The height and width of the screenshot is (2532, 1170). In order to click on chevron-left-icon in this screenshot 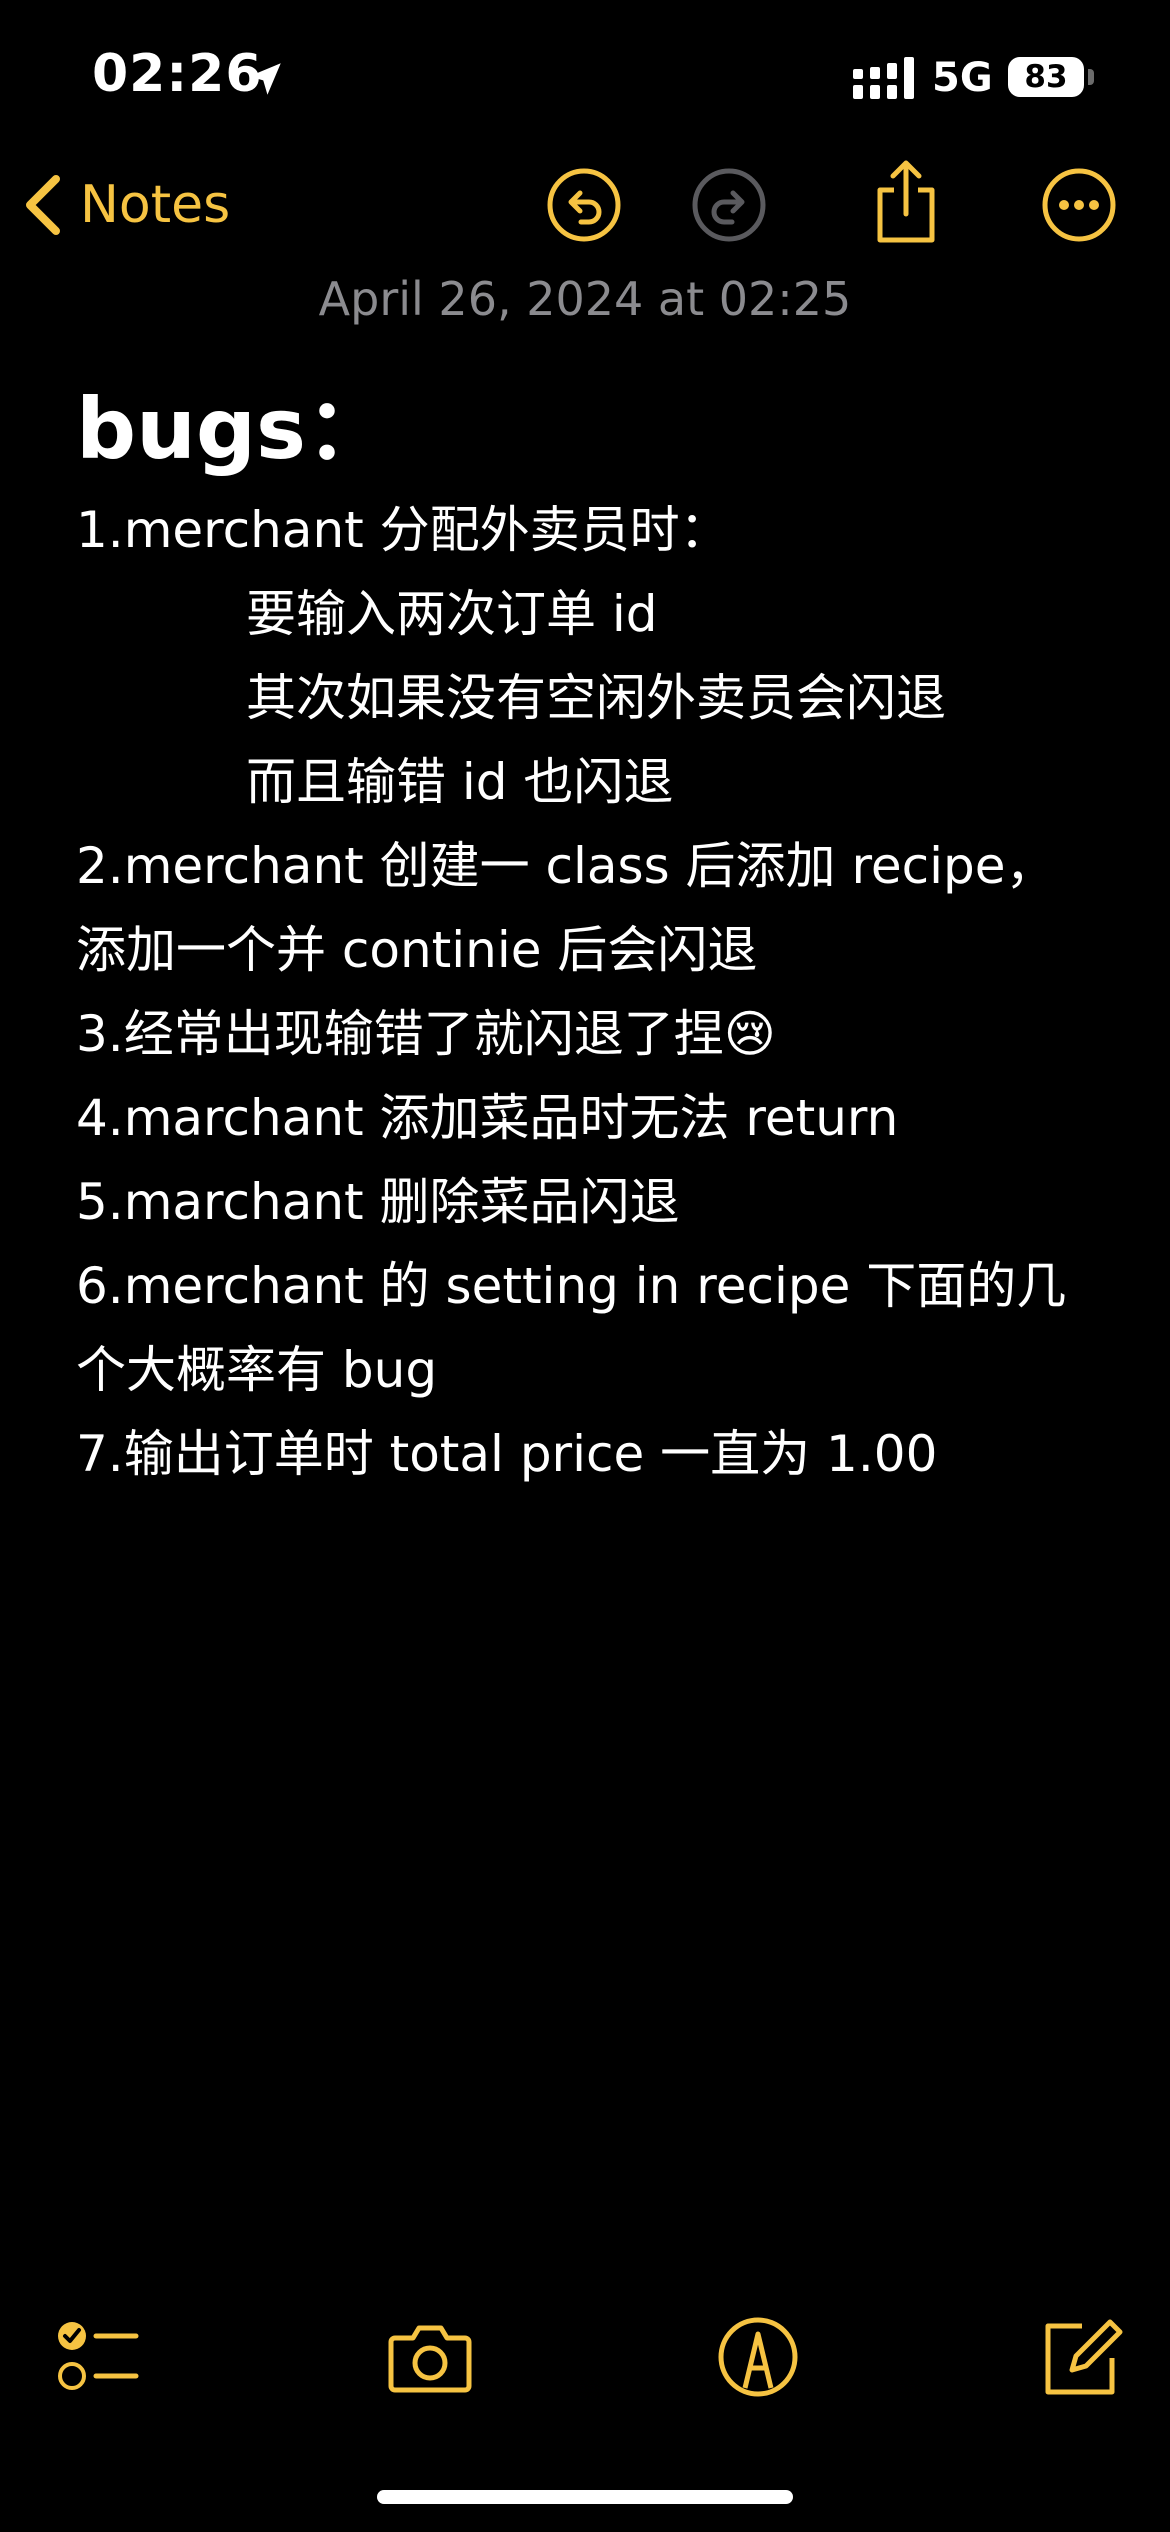, I will do `click(43, 205)`.